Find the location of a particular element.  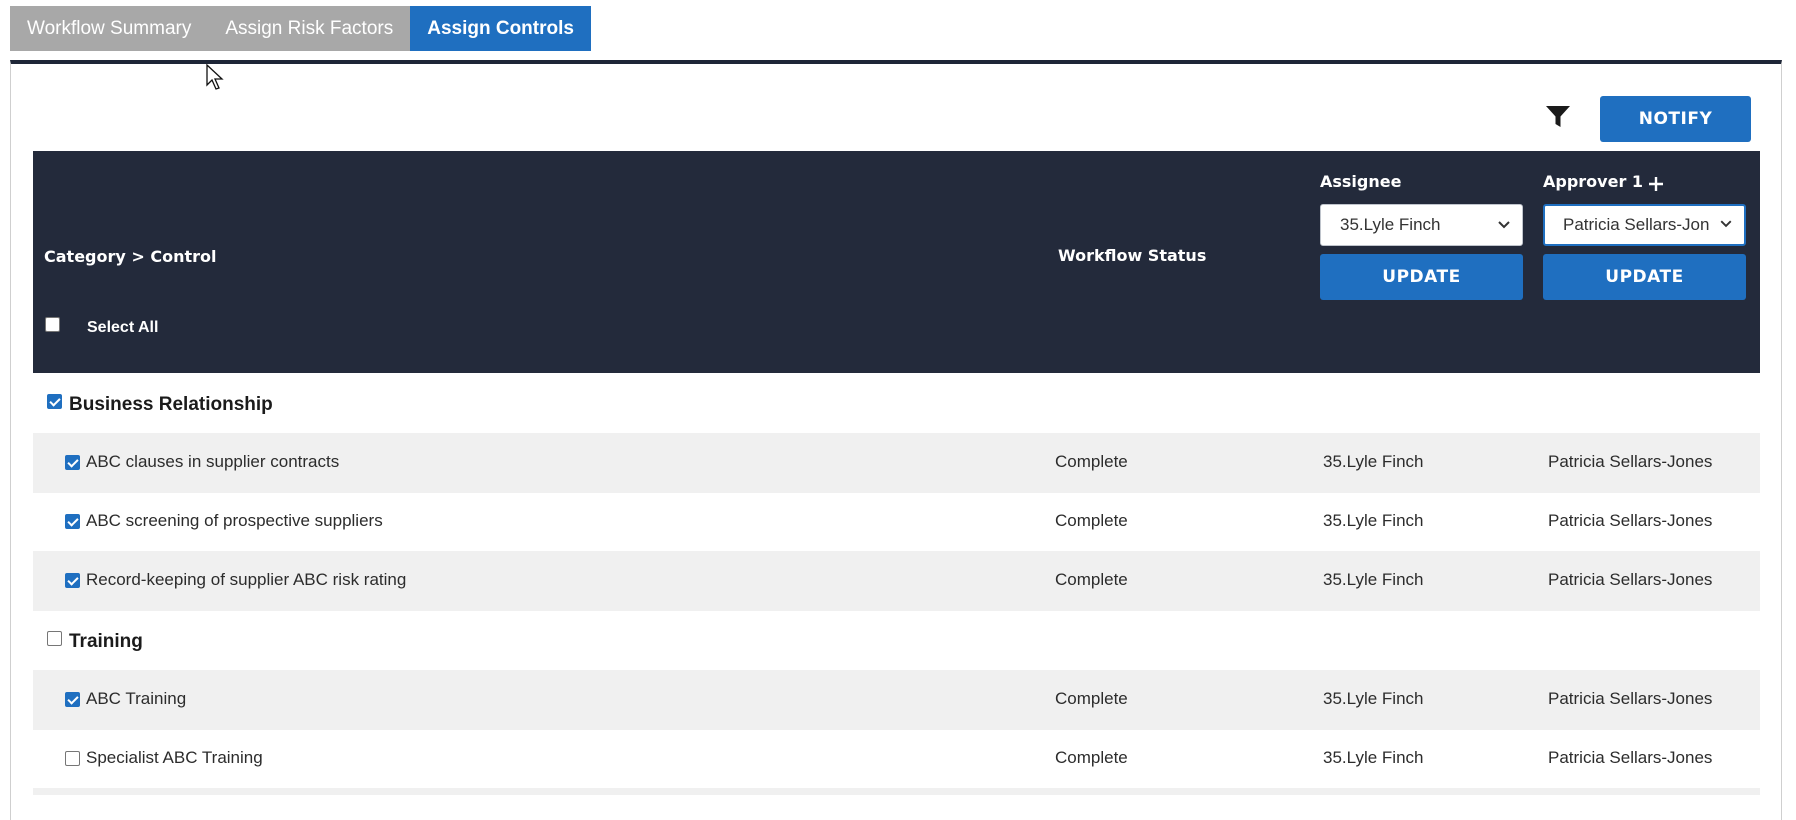

control-name: ABC screening of prospective suppliers is located at coordinates (234, 520).